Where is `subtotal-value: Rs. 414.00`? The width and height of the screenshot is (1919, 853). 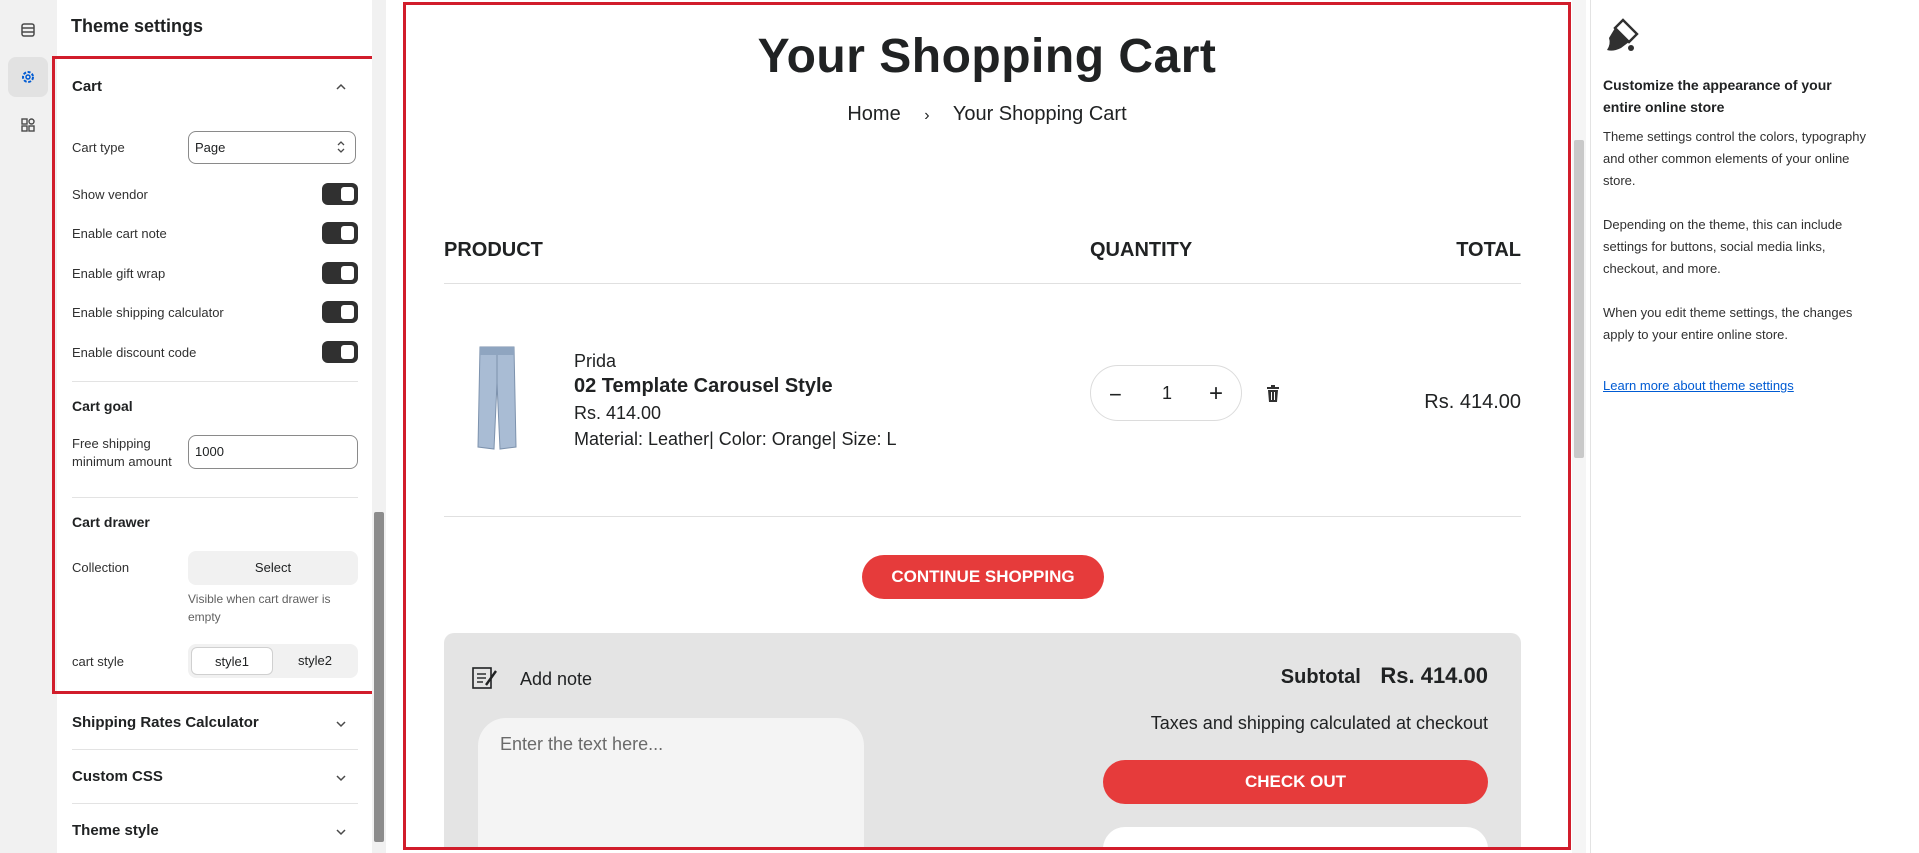 subtotal-value: Rs. 414.00 is located at coordinates (1434, 675).